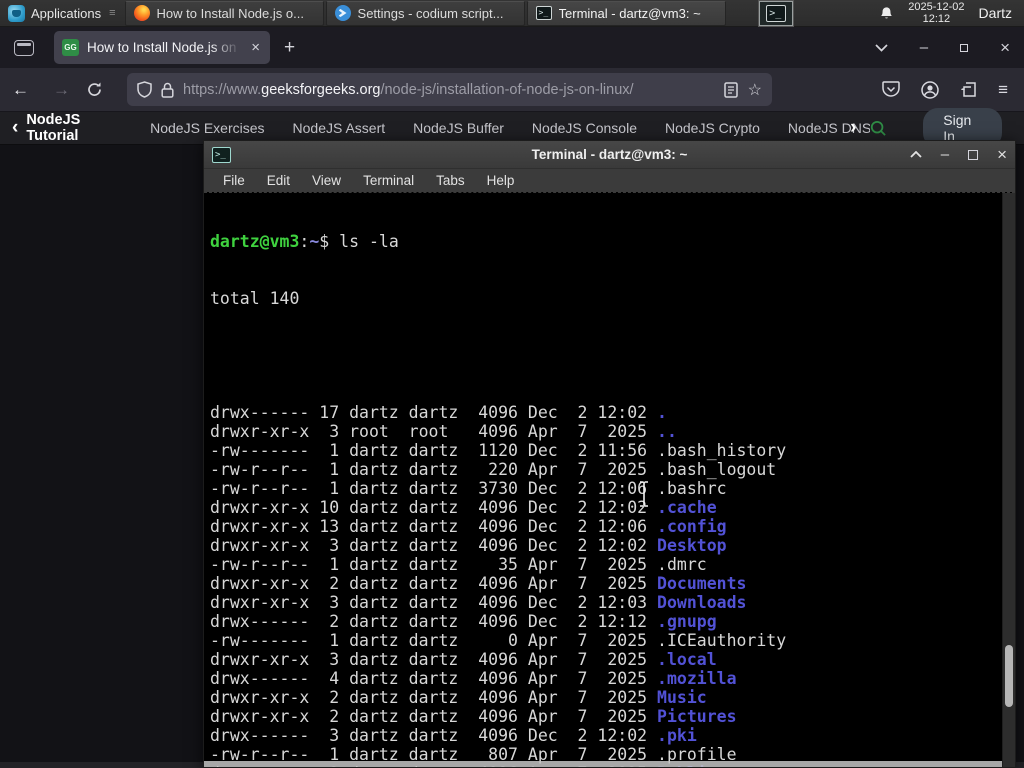 The image size is (1024, 768). Describe the element at coordinates (609, 764) in the screenshot. I see `terminal-bottom-edge` at that location.